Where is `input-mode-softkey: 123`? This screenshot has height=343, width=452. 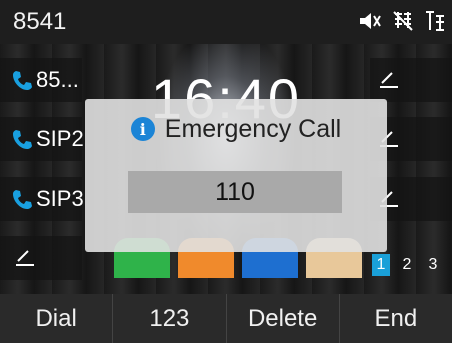 input-mode-softkey: 123 is located at coordinates (170, 318).